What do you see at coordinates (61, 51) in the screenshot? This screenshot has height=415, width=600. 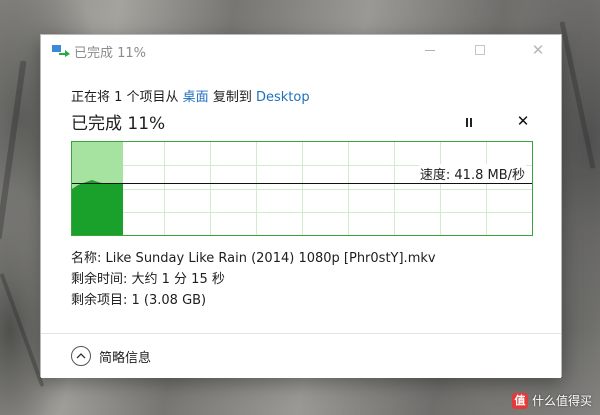 I see `copy-icon` at bounding box center [61, 51].